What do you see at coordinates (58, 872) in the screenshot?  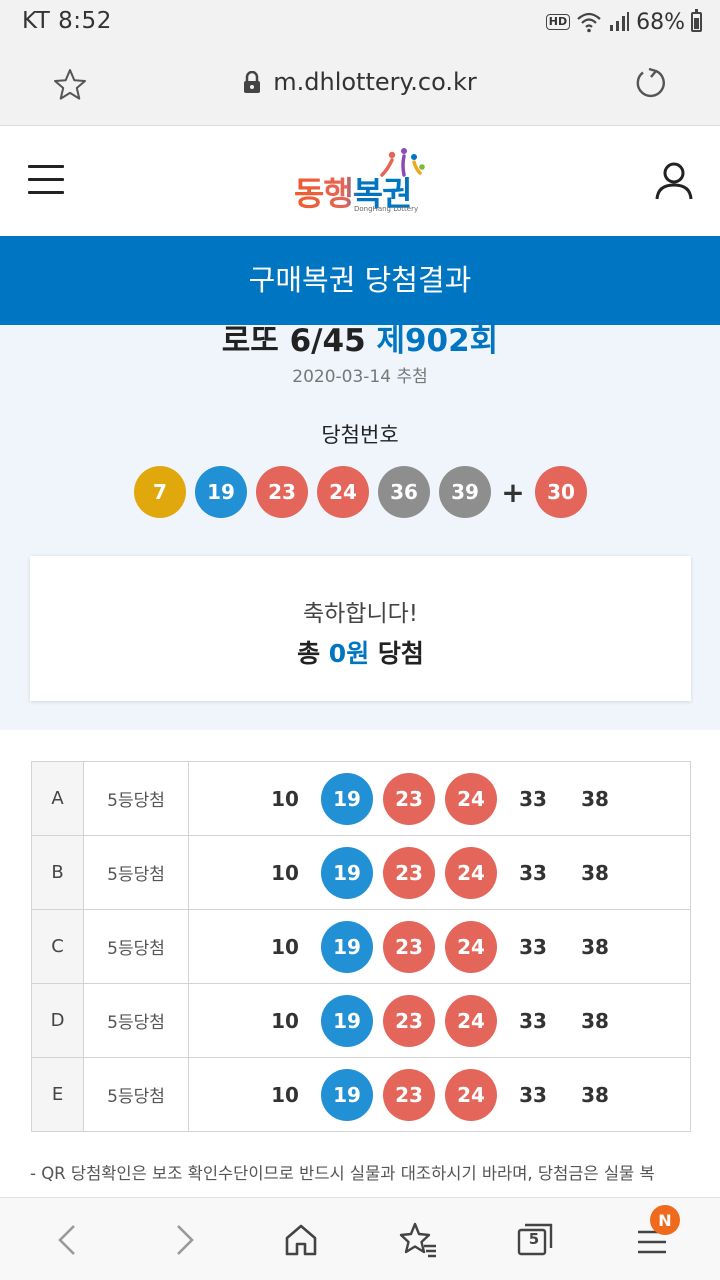 I see `ticket-letter: B` at bounding box center [58, 872].